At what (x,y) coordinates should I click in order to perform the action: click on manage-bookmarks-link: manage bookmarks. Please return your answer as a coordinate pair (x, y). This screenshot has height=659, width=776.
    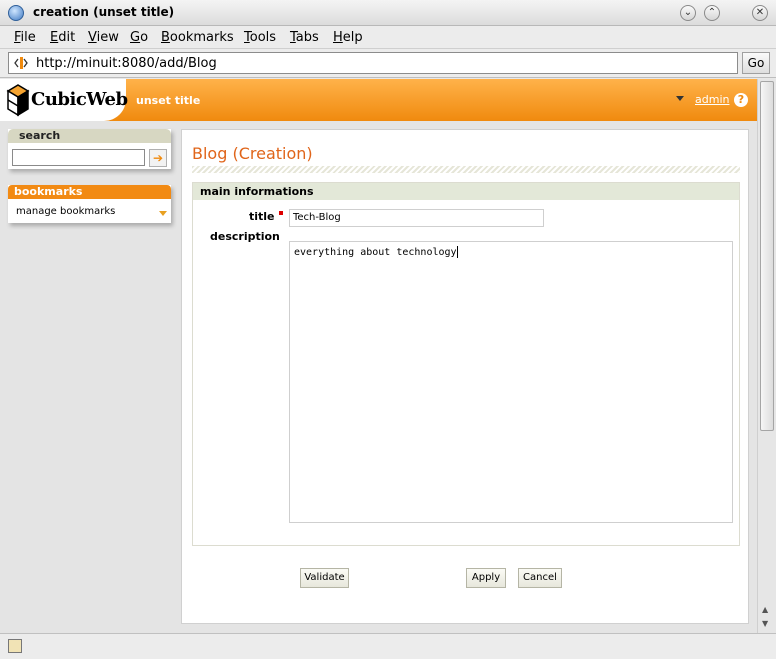
    Looking at the image, I should click on (65, 211).